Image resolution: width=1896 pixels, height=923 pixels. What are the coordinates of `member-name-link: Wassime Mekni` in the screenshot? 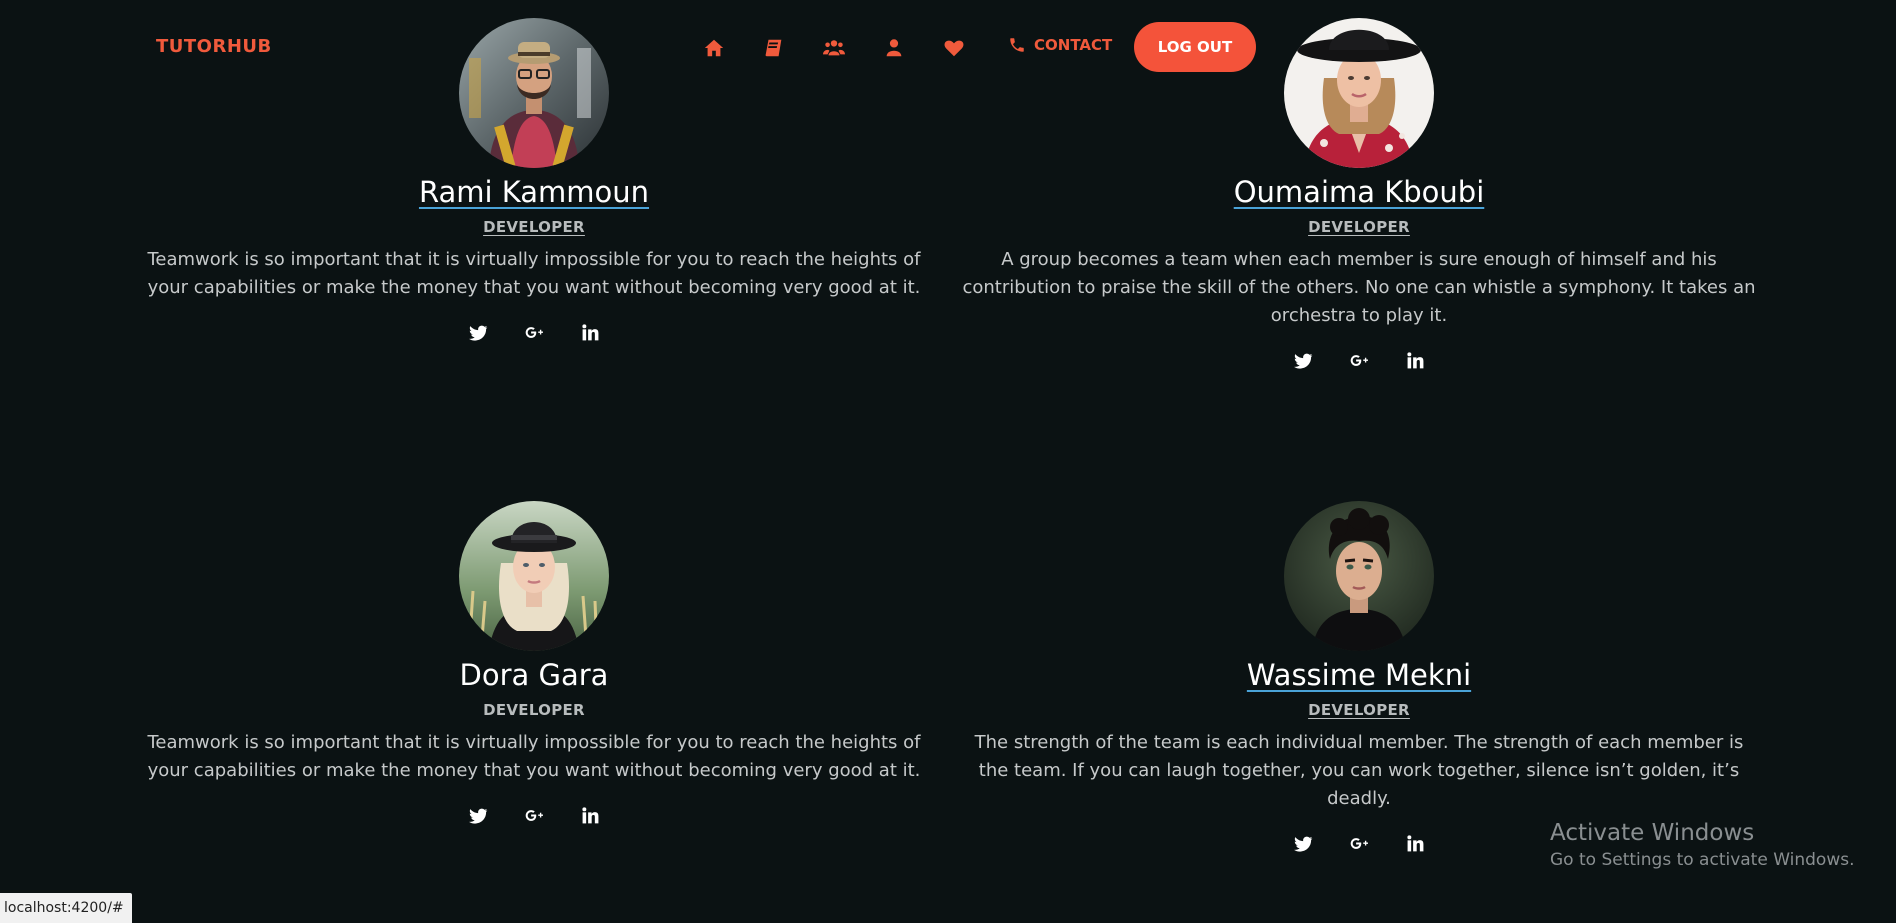 It's located at (1359, 675).